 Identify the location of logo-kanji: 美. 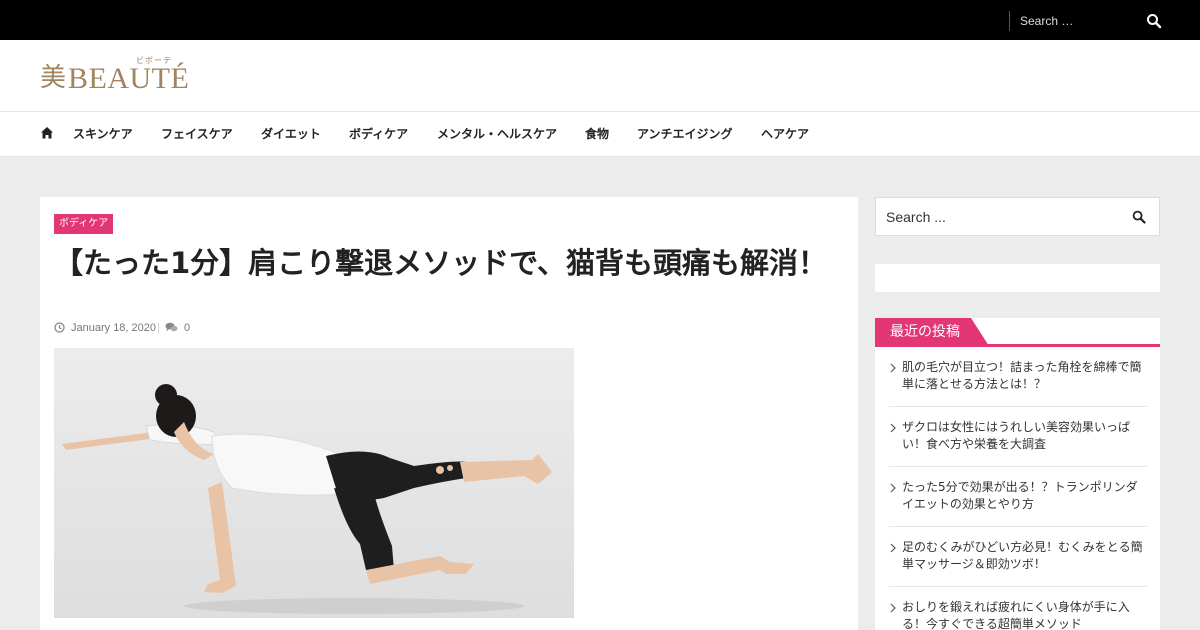
(53, 78).